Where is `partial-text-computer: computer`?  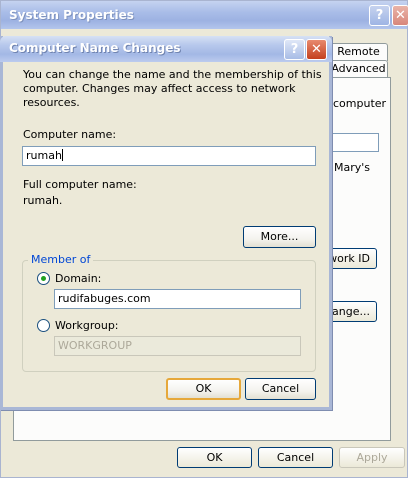 partial-text-computer: computer is located at coordinates (360, 103).